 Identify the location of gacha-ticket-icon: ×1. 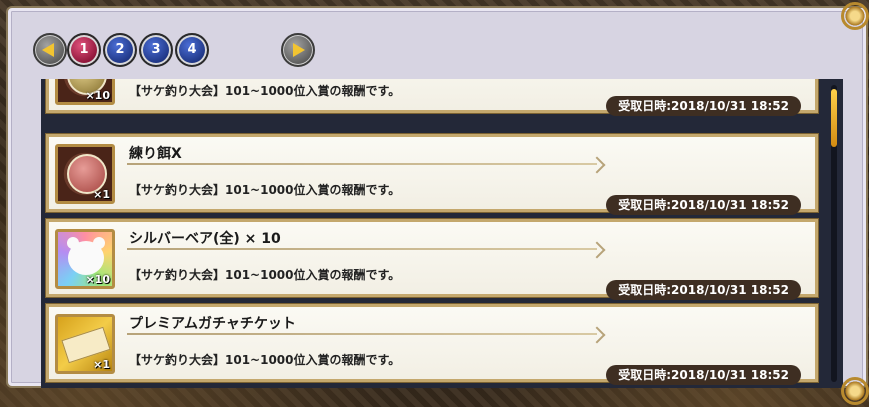
(85, 344).